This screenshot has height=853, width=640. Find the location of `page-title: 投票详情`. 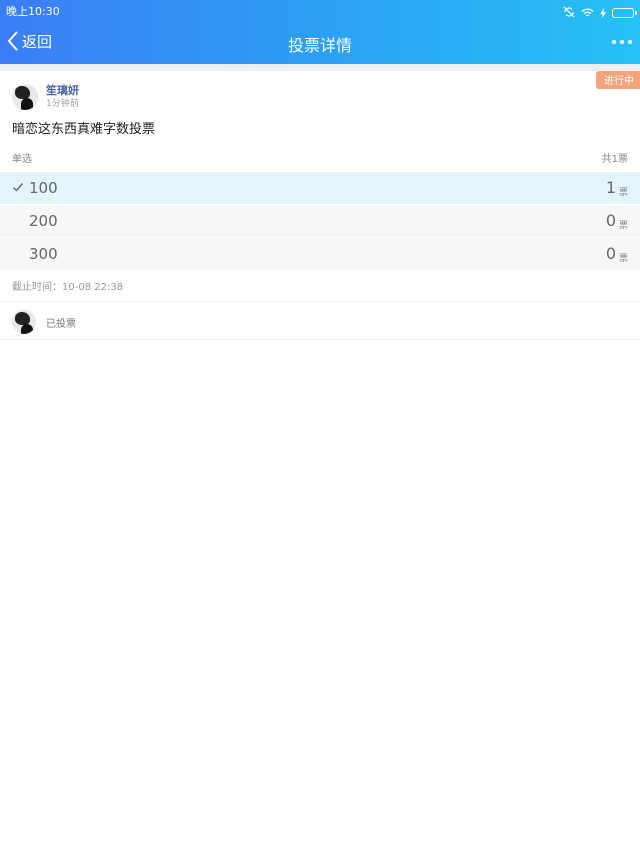

page-title: 投票详情 is located at coordinates (319, 45).